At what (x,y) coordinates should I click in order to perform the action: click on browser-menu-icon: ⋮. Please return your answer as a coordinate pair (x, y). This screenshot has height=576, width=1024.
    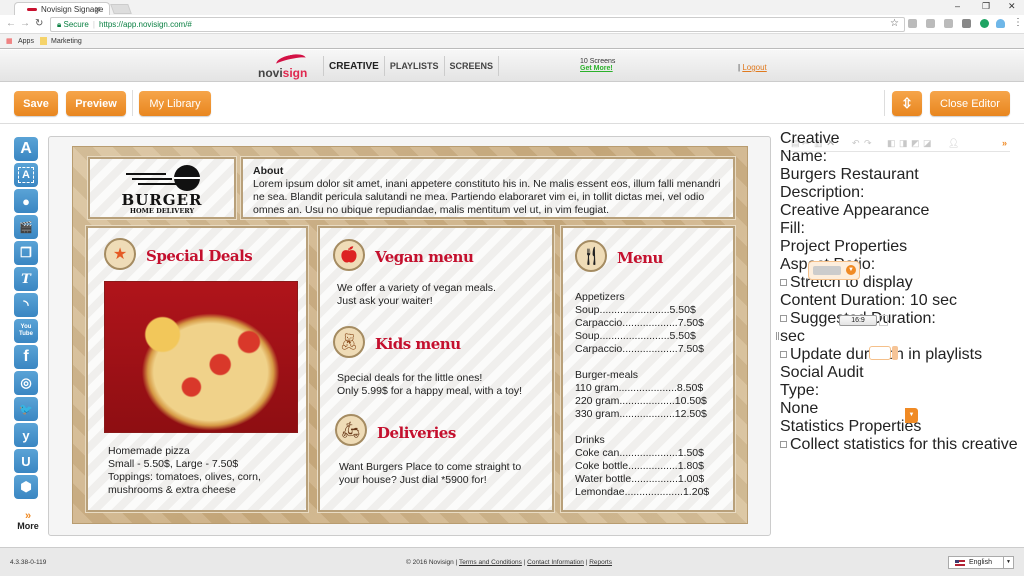
    Looking at the image, I should click on (1018, 22).